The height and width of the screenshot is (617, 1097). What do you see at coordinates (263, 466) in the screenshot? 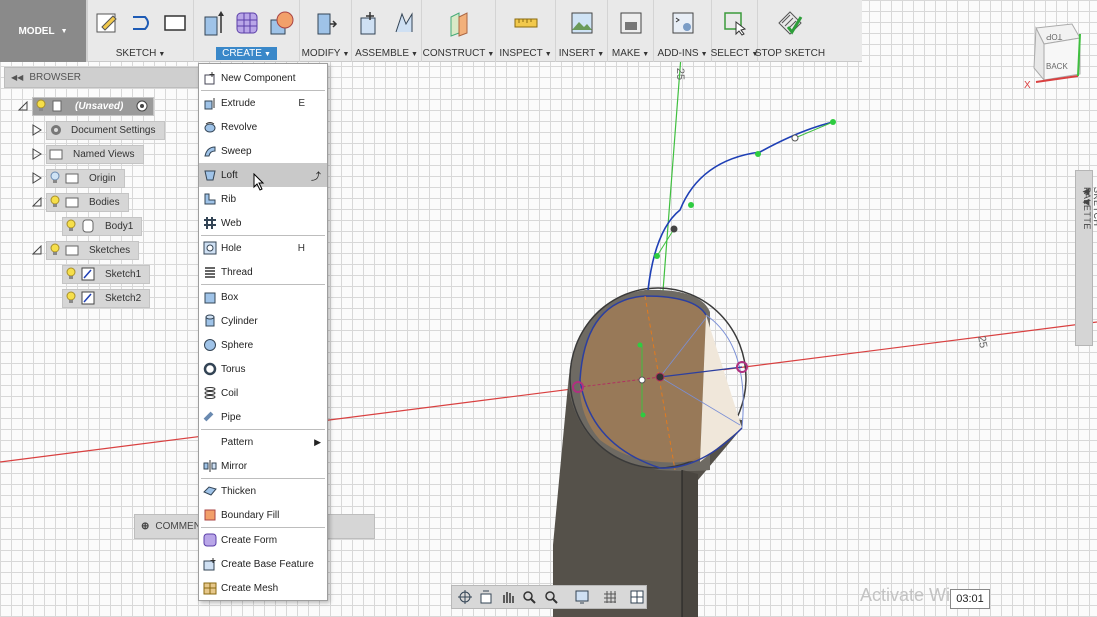
I see `menu-item-mirror: Mirror` at bounding box center [263, 466].